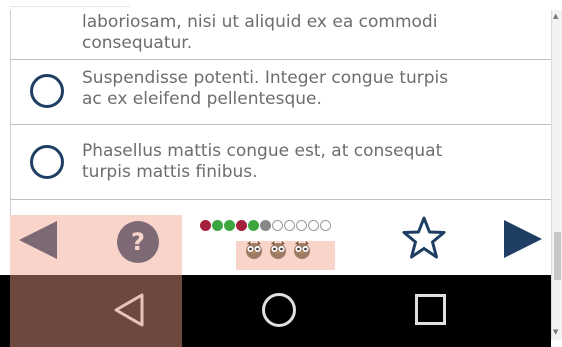 Image resolution: width=562 pixels, height=347 pixels. Describe the element at coordinates (555, 332) in the screenshot. I see `scroll-down-arrow-icon: ▼` at that location.